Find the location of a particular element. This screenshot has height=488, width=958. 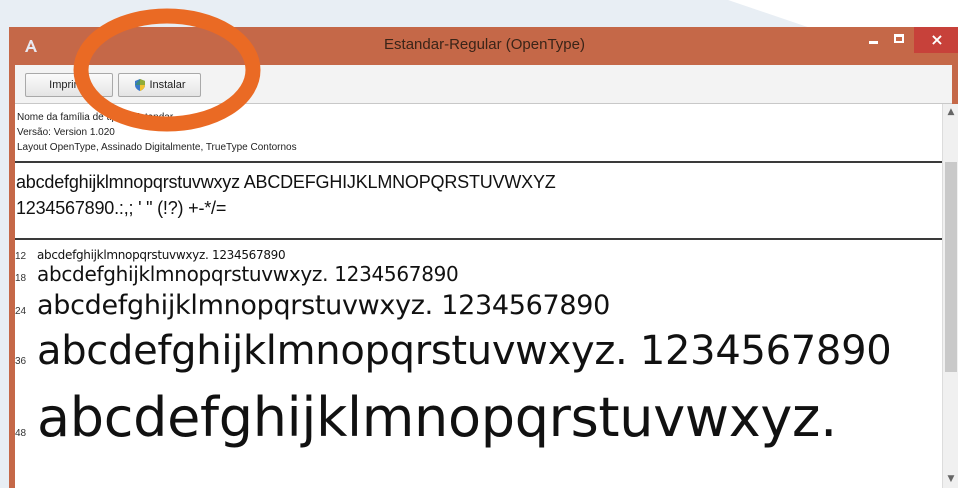

sample-text: abcdefghijklmnopqrstuvwxyz. is located at coordinates (437, 417).